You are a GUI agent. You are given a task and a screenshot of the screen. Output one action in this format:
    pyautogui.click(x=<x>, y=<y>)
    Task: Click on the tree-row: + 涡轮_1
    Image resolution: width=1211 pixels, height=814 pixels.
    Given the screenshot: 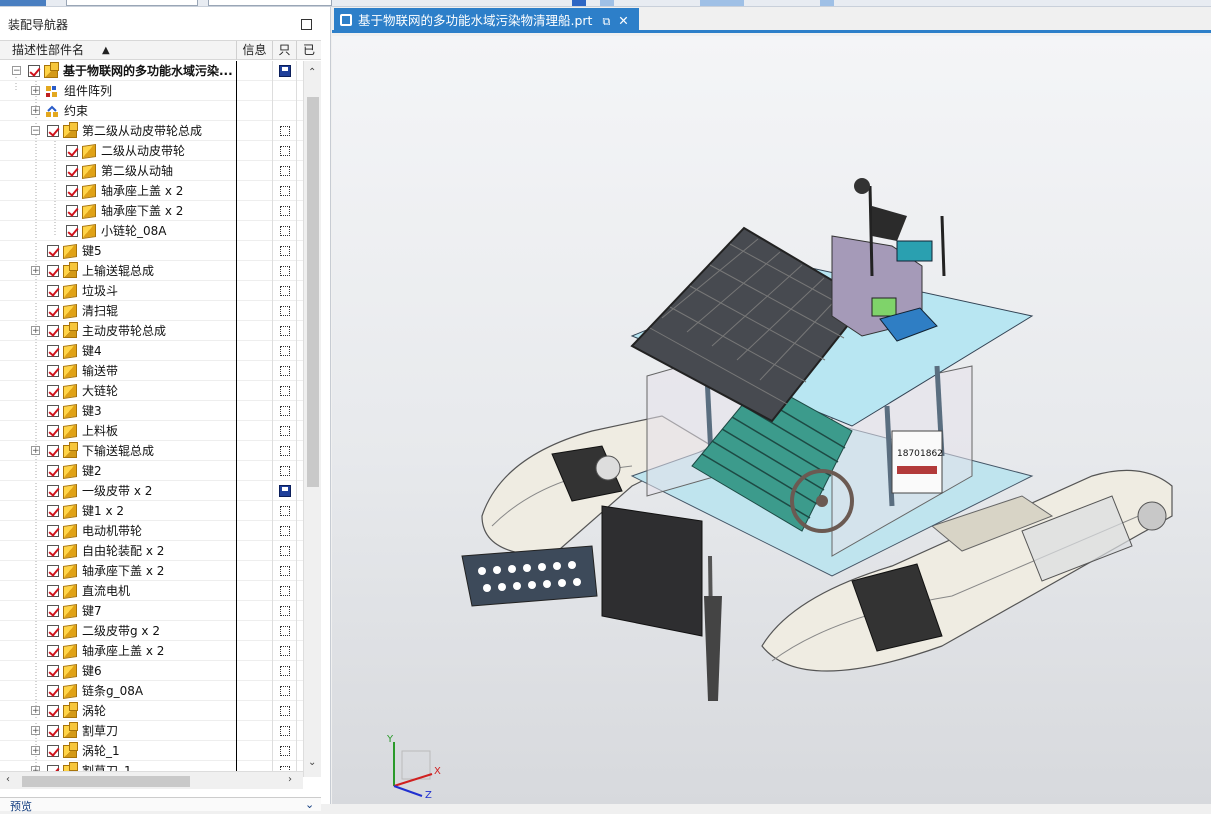 What is the action you would take?
    pyautogui.click(x=151, y=751)
    